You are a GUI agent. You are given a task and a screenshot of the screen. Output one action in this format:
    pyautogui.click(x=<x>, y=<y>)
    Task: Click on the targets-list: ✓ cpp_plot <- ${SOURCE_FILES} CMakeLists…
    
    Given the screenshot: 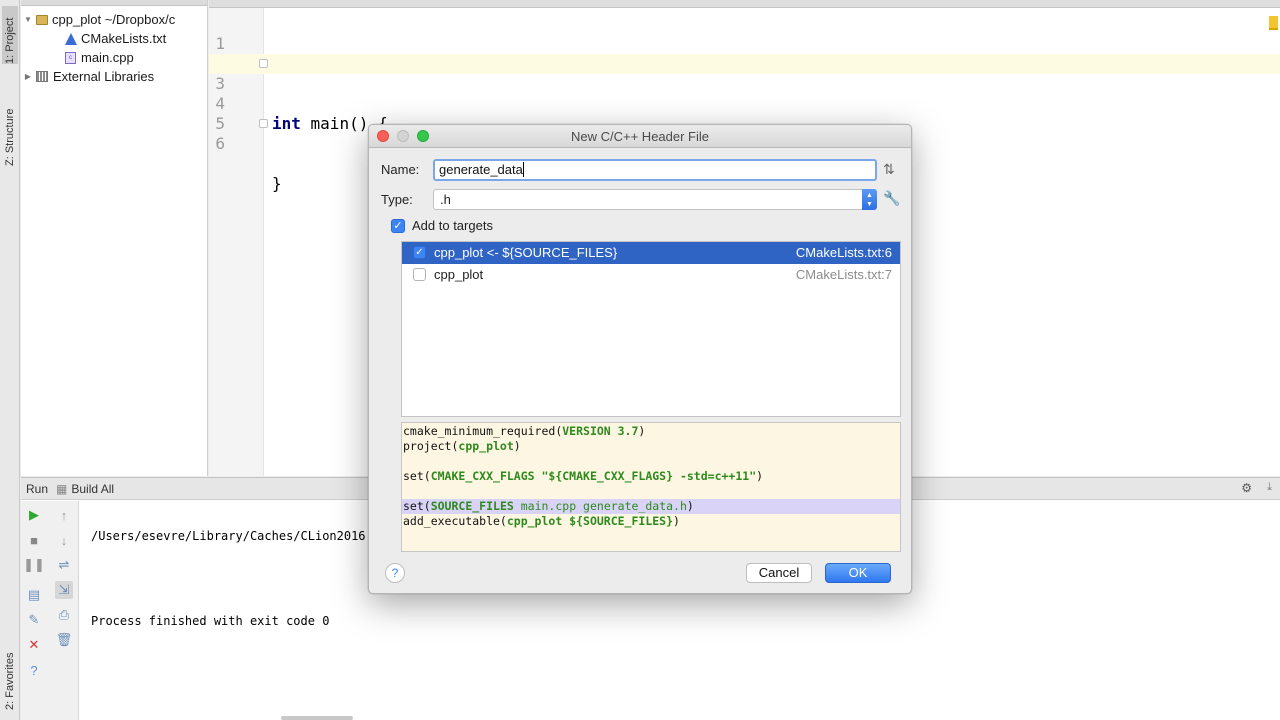 What is the action you would take?
    pyautogui.click(x=651, y=329)
    